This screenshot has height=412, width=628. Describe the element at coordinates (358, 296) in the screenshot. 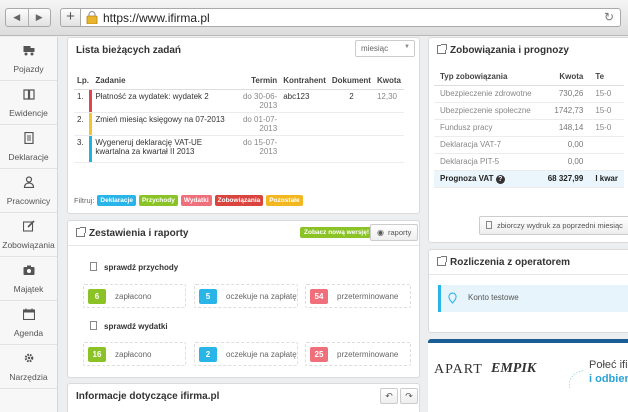

I see `income-overdue: 54 przeterminowane` at that location.